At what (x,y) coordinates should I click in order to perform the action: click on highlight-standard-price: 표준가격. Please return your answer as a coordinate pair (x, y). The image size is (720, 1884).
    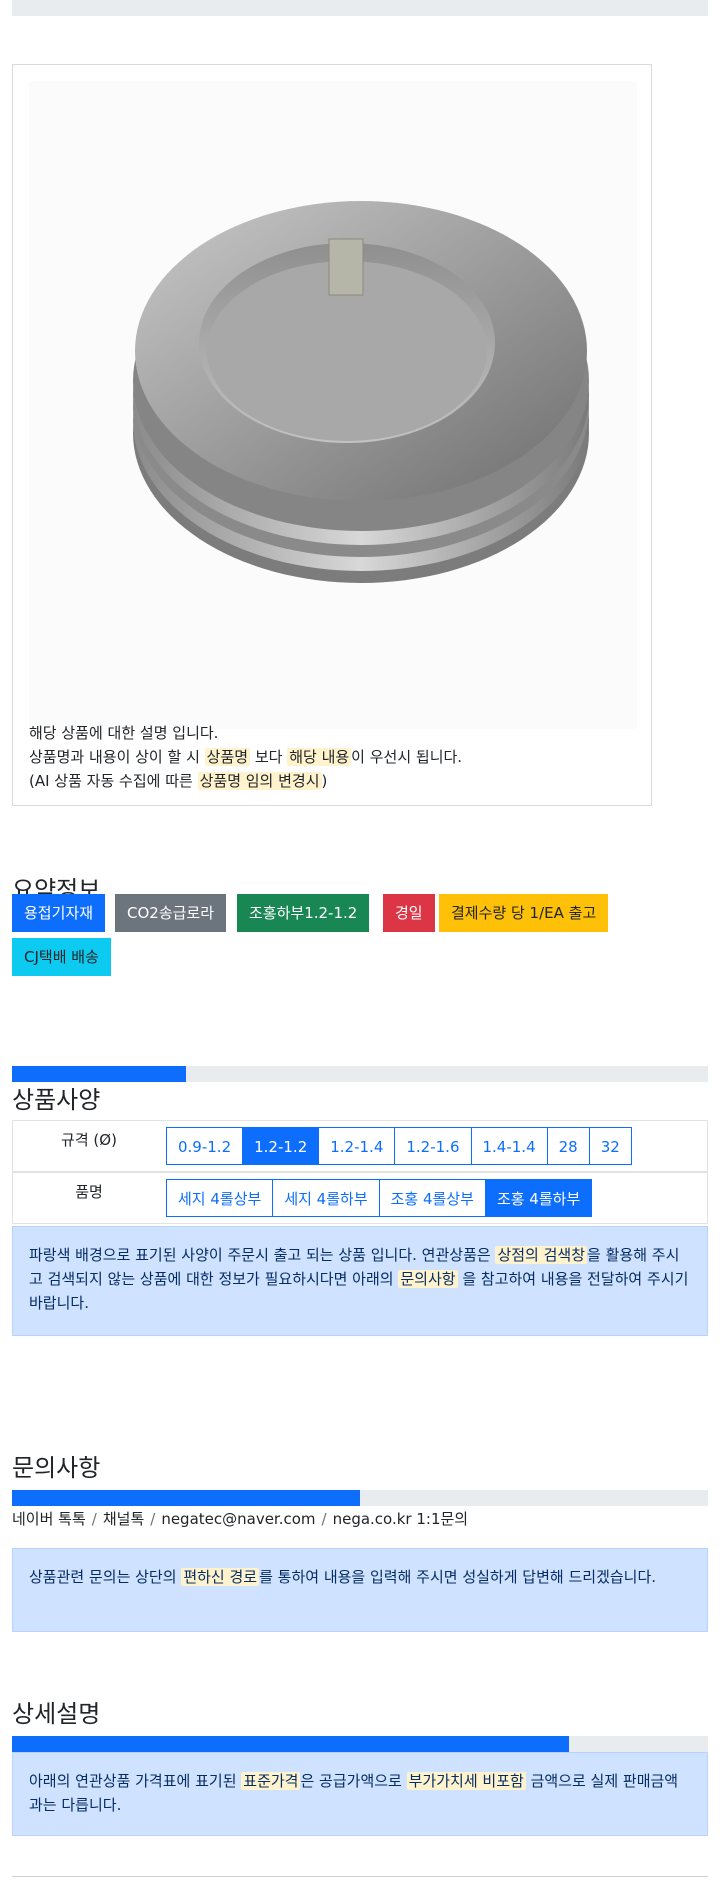
    Looking at the image, I should click on (271, 1781).